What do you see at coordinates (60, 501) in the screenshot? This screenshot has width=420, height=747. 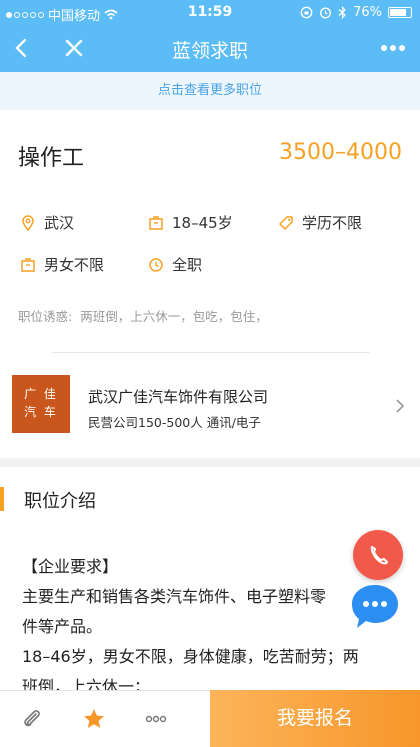 I see `section-title: 职位介绍` at bounding box center [60, 501].